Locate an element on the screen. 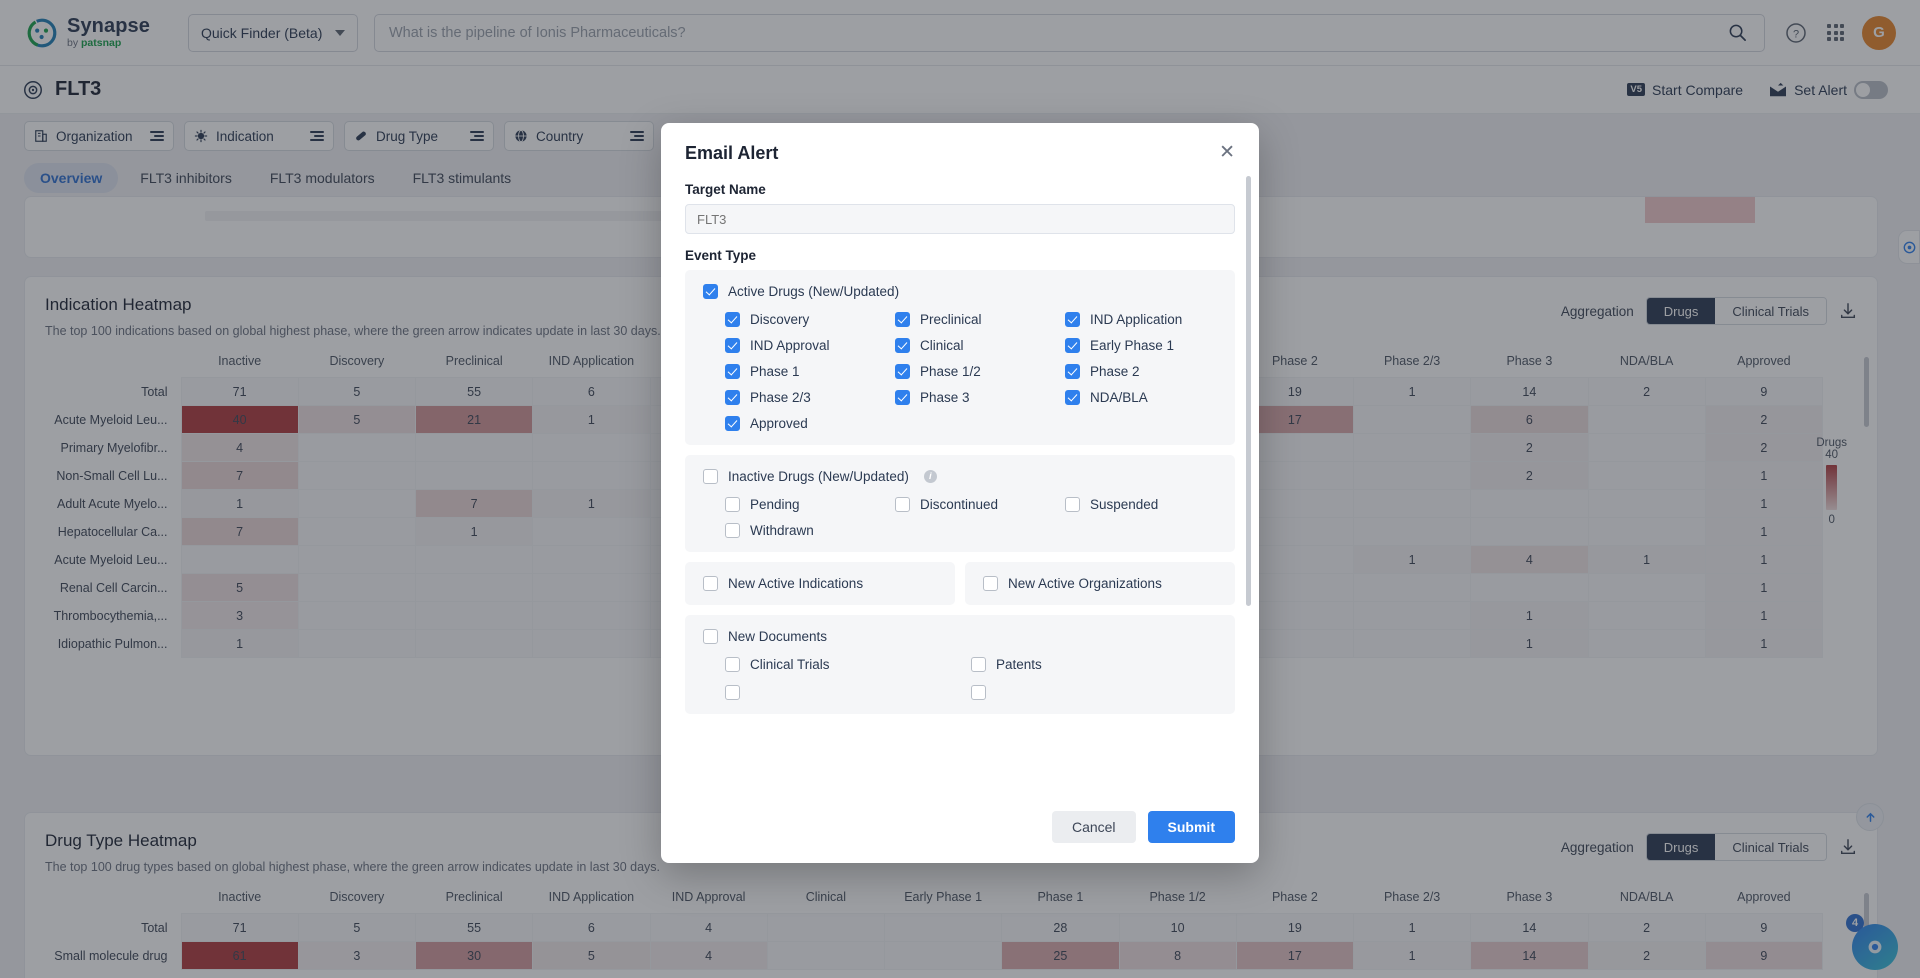 The width and height of the screenshot is (1920, 978). checkbox-nda-bla: NDA/BLA is located at coordinates (1141, 397).